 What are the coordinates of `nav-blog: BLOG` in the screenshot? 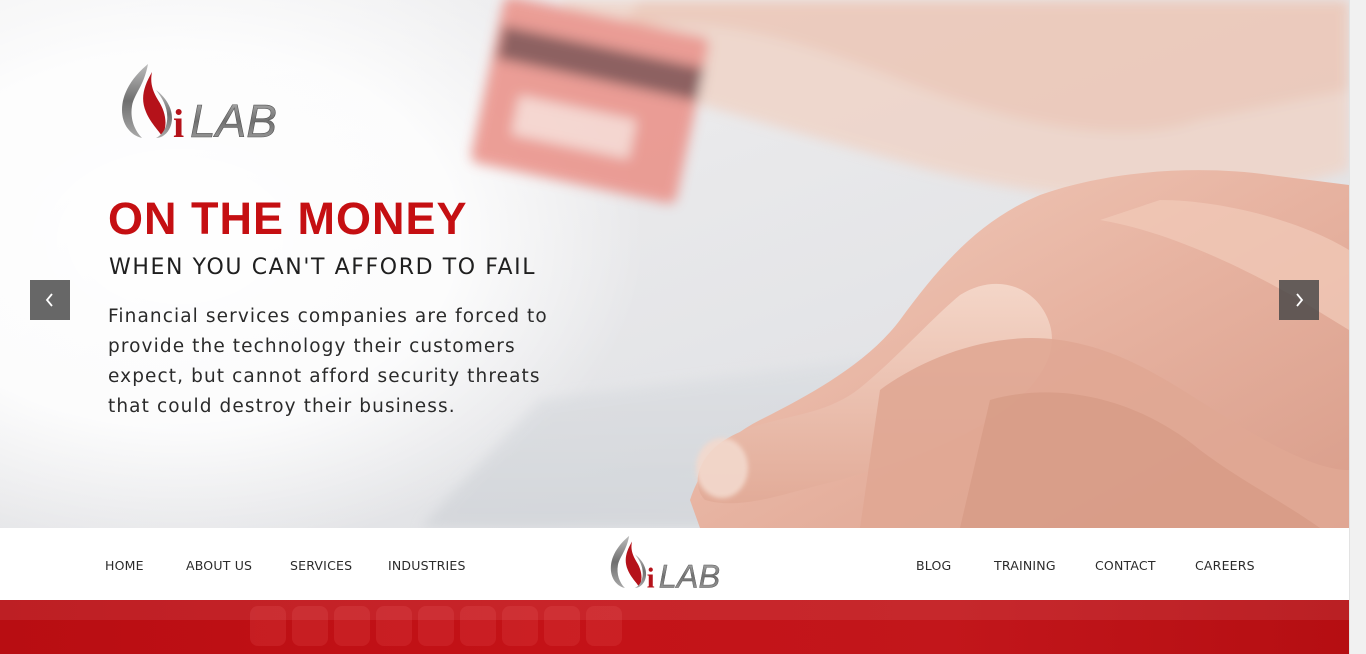 It's located at (933, 565).